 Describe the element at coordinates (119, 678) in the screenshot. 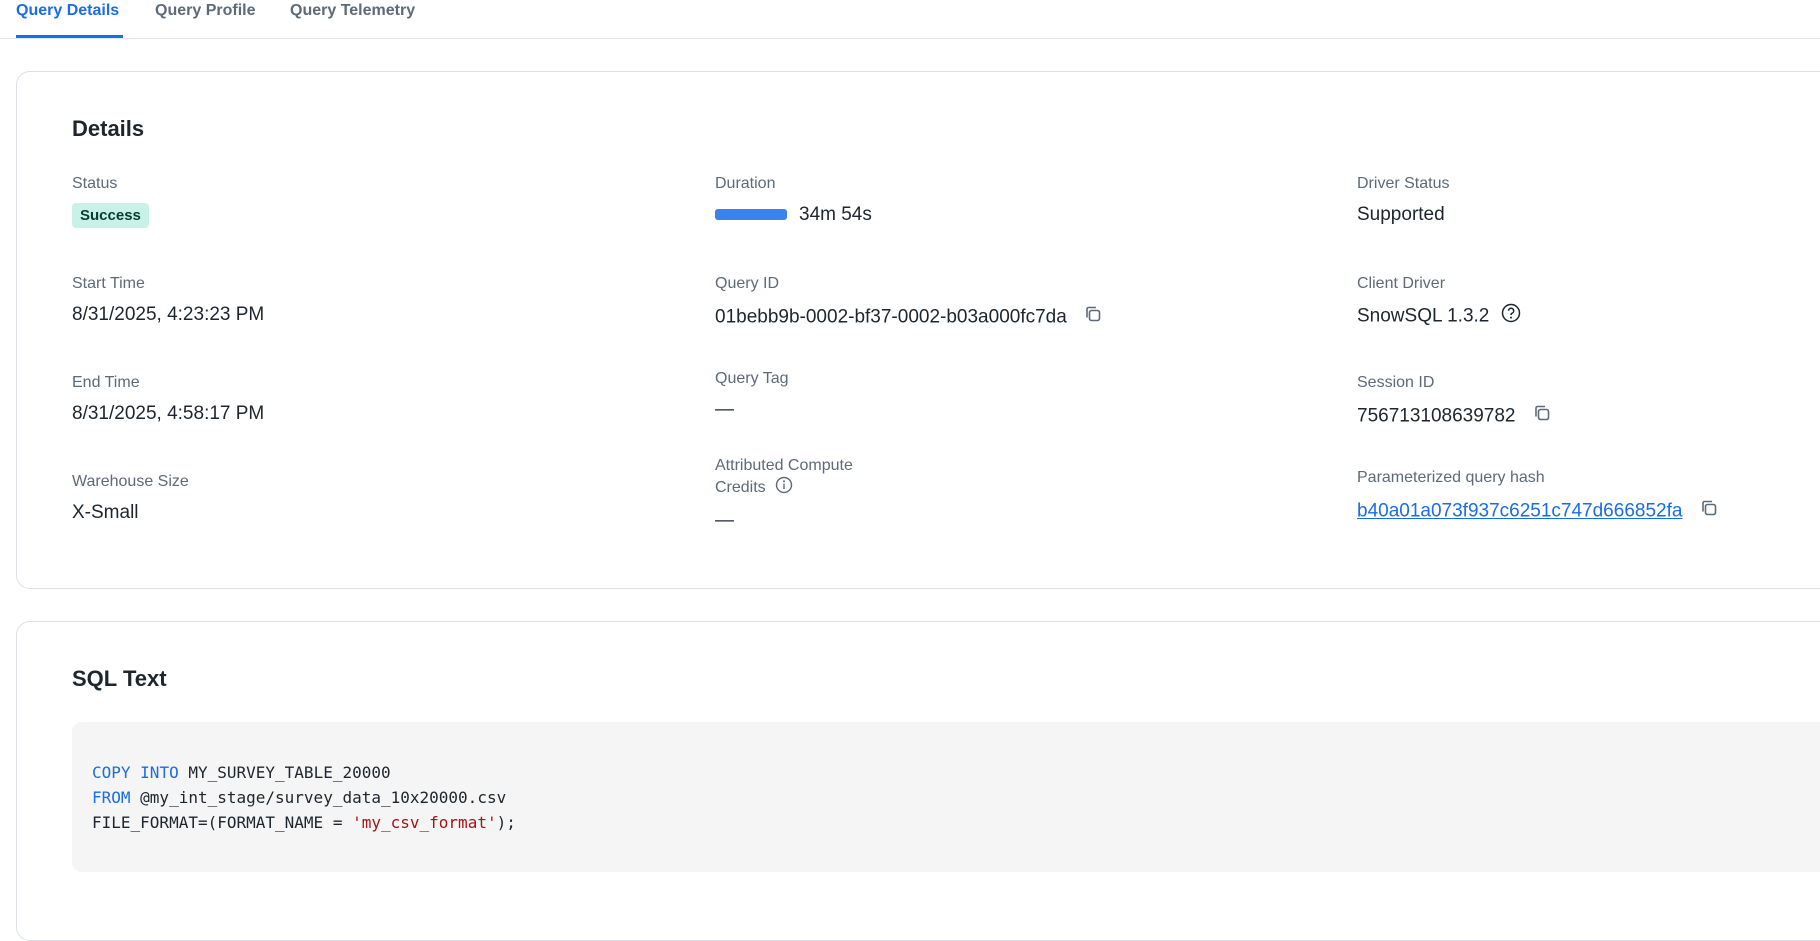

I see `sql-text-title: SQL Text` at that location.